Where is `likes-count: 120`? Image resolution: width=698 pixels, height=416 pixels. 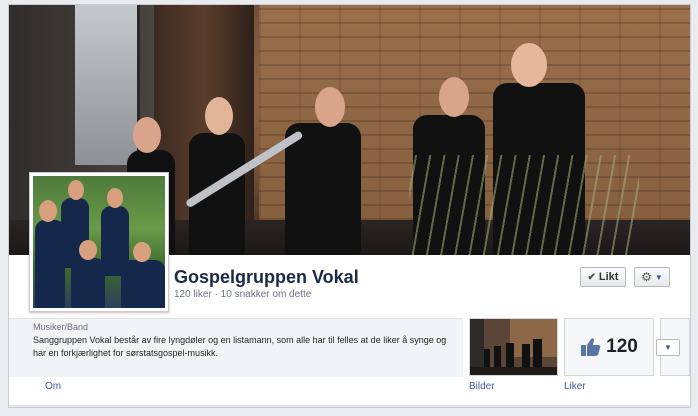
likes-count: 120 is located at coordinates (622, 346).